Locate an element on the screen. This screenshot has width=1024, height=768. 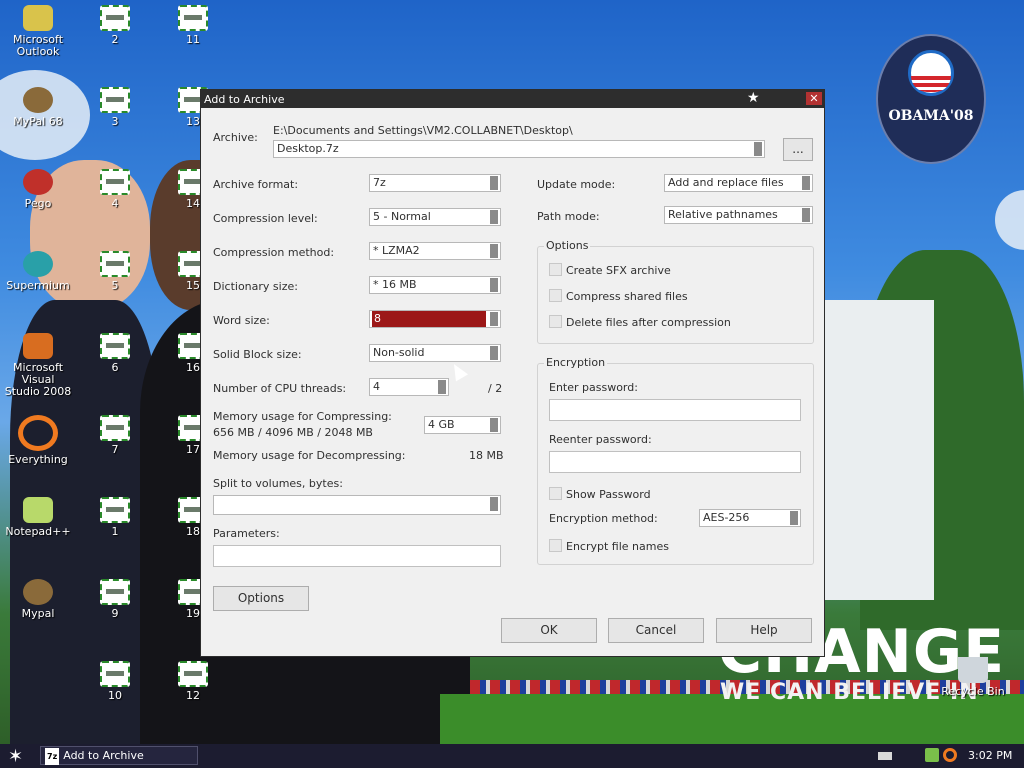
parameters-input is located at coordinates (357, 556).